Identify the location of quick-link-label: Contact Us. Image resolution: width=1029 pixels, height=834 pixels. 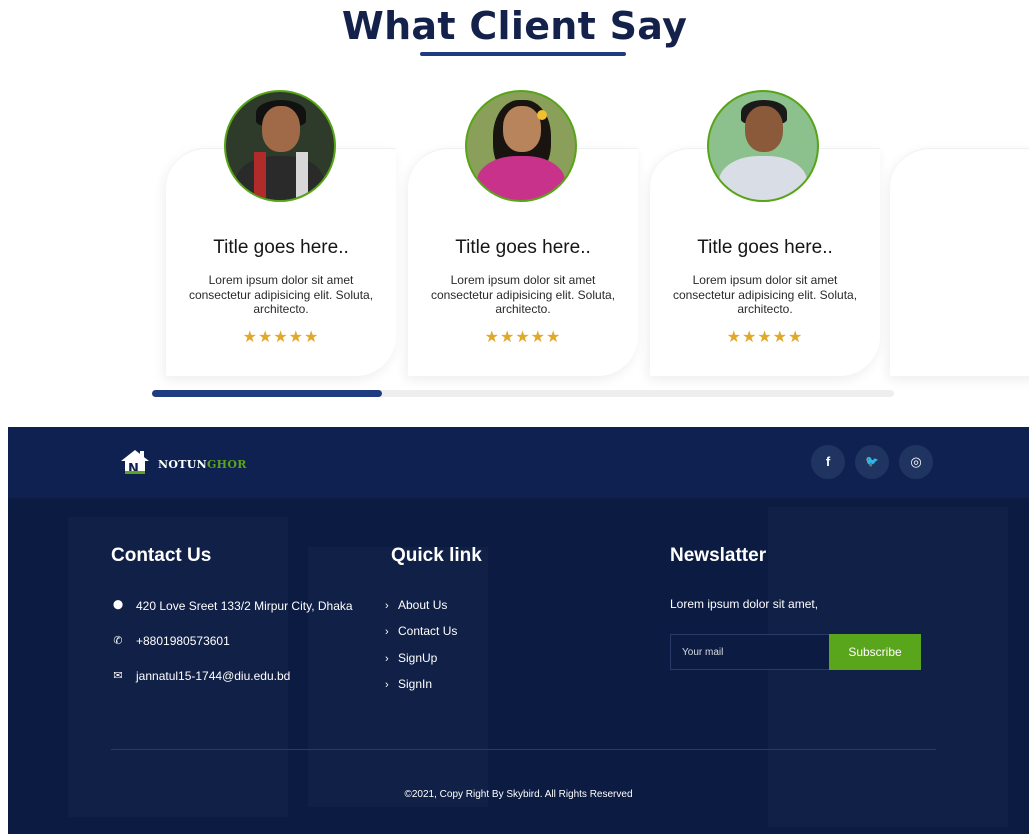
(428, 631).